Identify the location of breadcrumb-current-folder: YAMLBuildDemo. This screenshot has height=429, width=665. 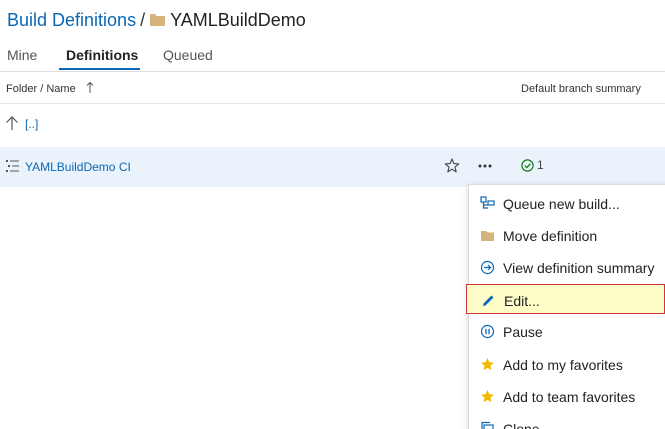
(238, 19).